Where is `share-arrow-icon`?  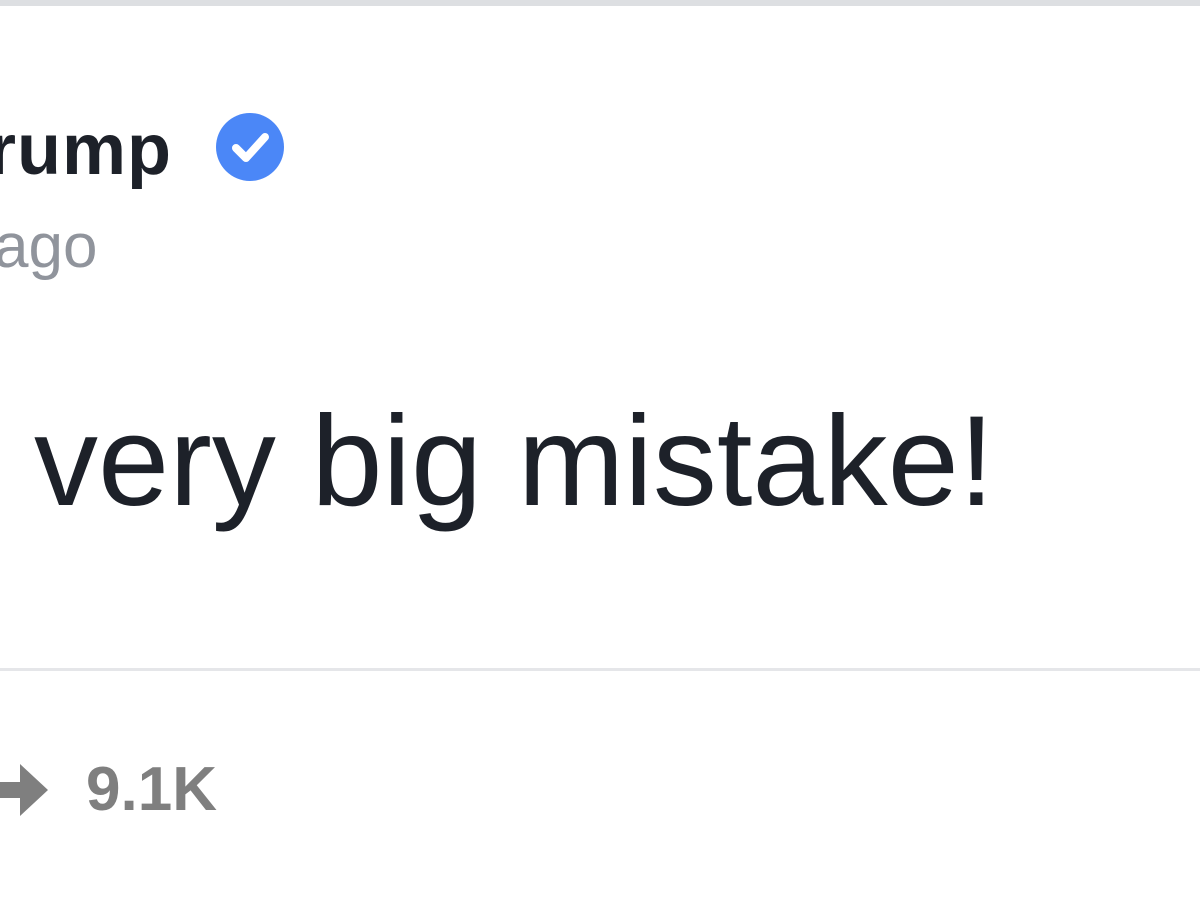 share-arrow-icon is located at coordinates (25, 789).